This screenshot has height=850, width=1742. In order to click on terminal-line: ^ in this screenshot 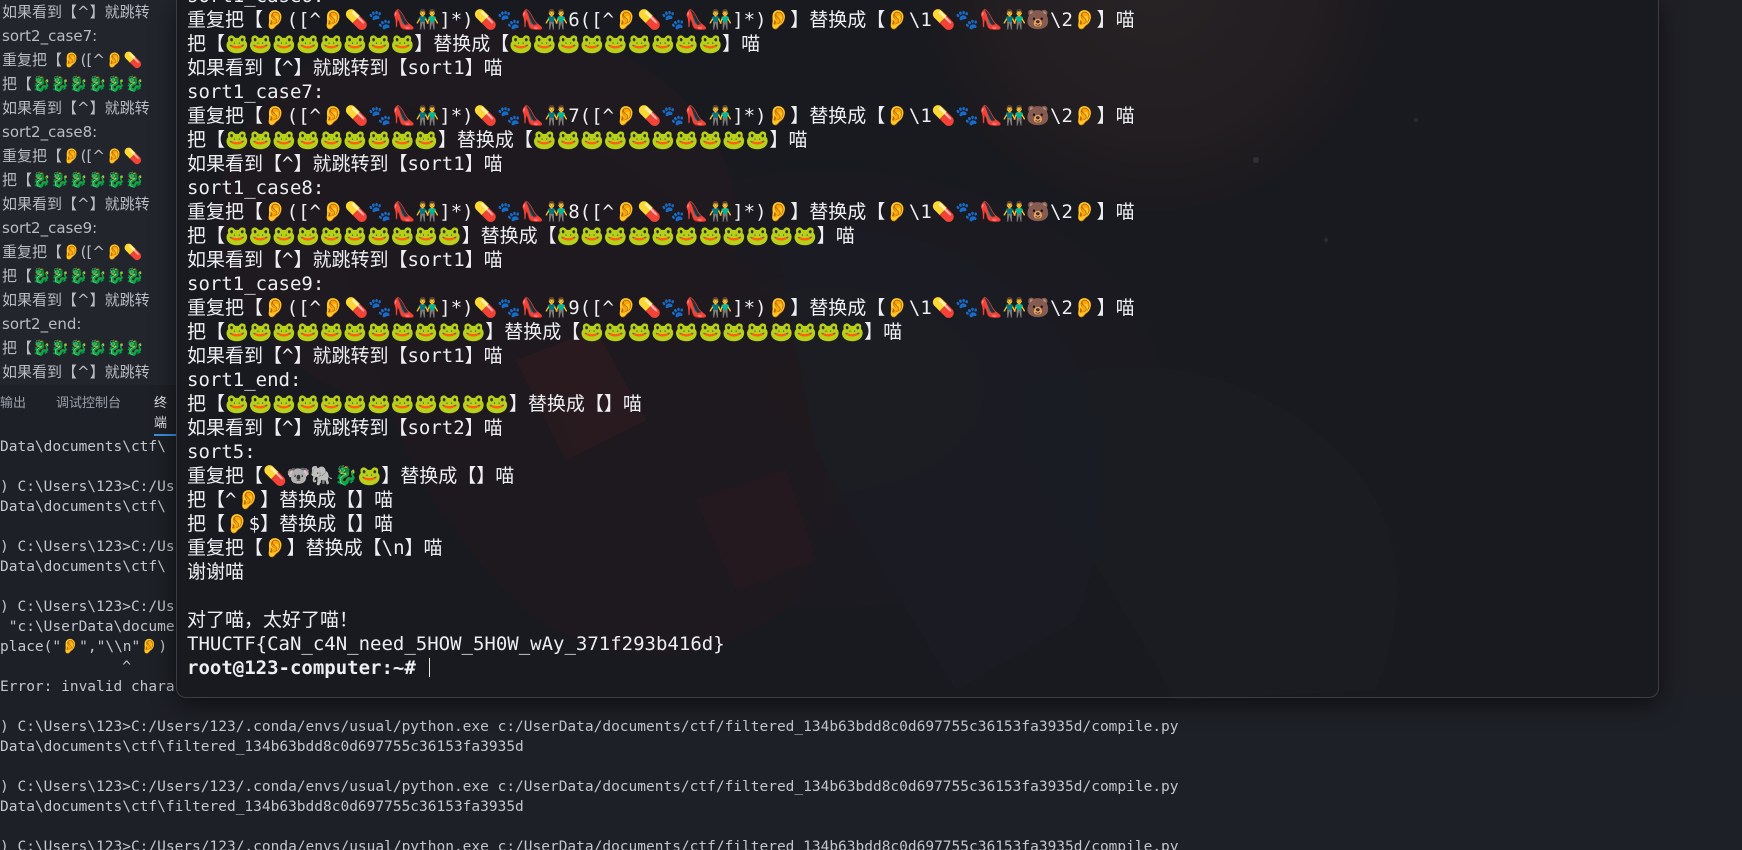, I will do `click(65, 667)`.